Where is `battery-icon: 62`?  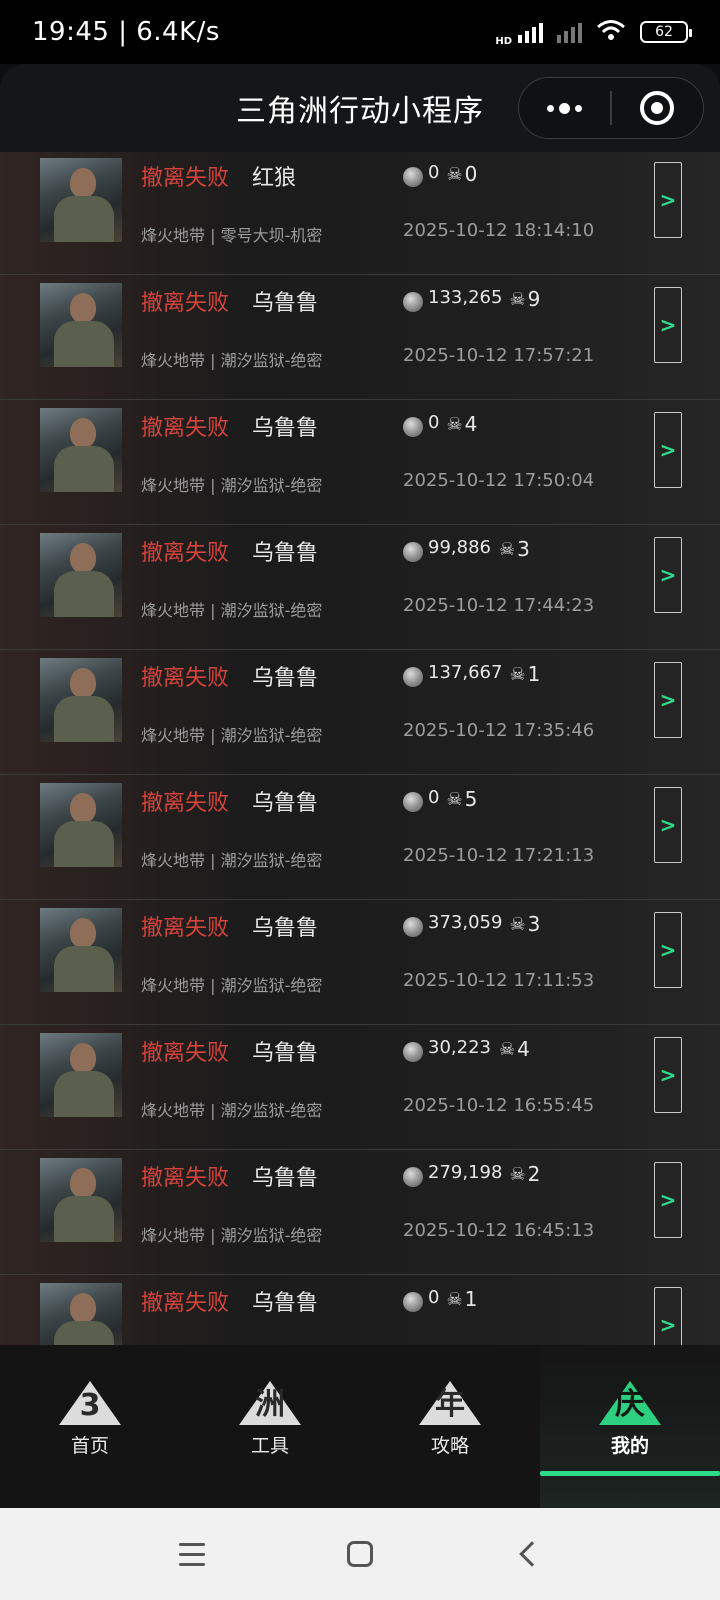 battery-icon: 62 is located at coordinates (666, 32).